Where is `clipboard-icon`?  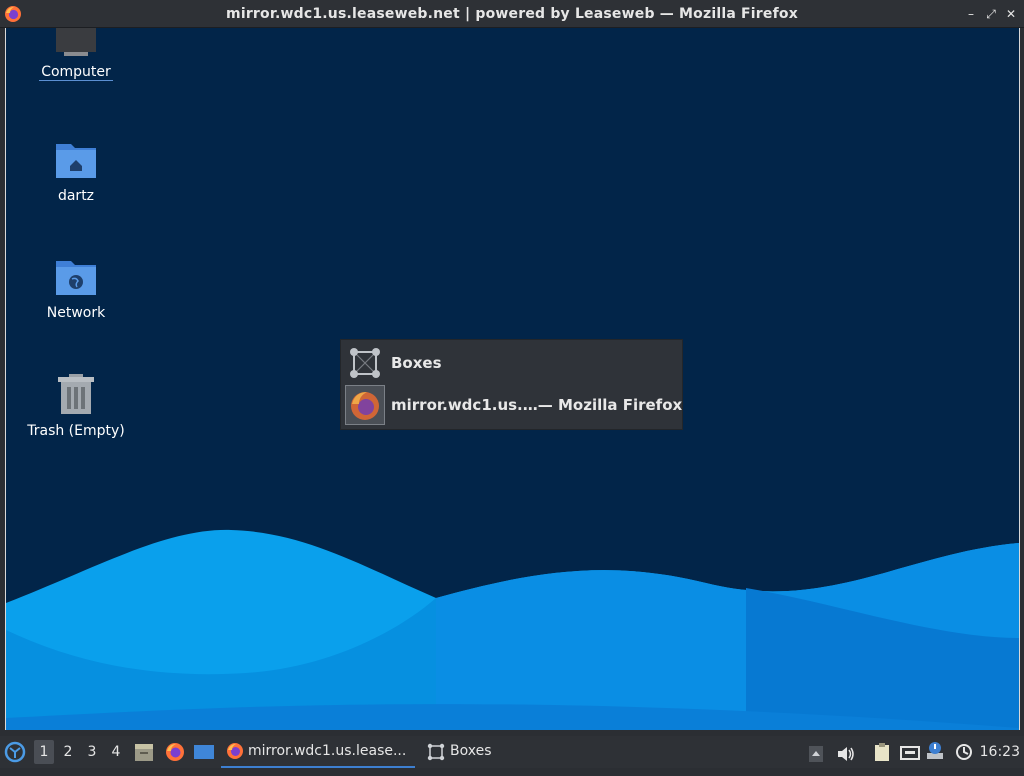
clipboard-icon is located at coordinates (882, 752).